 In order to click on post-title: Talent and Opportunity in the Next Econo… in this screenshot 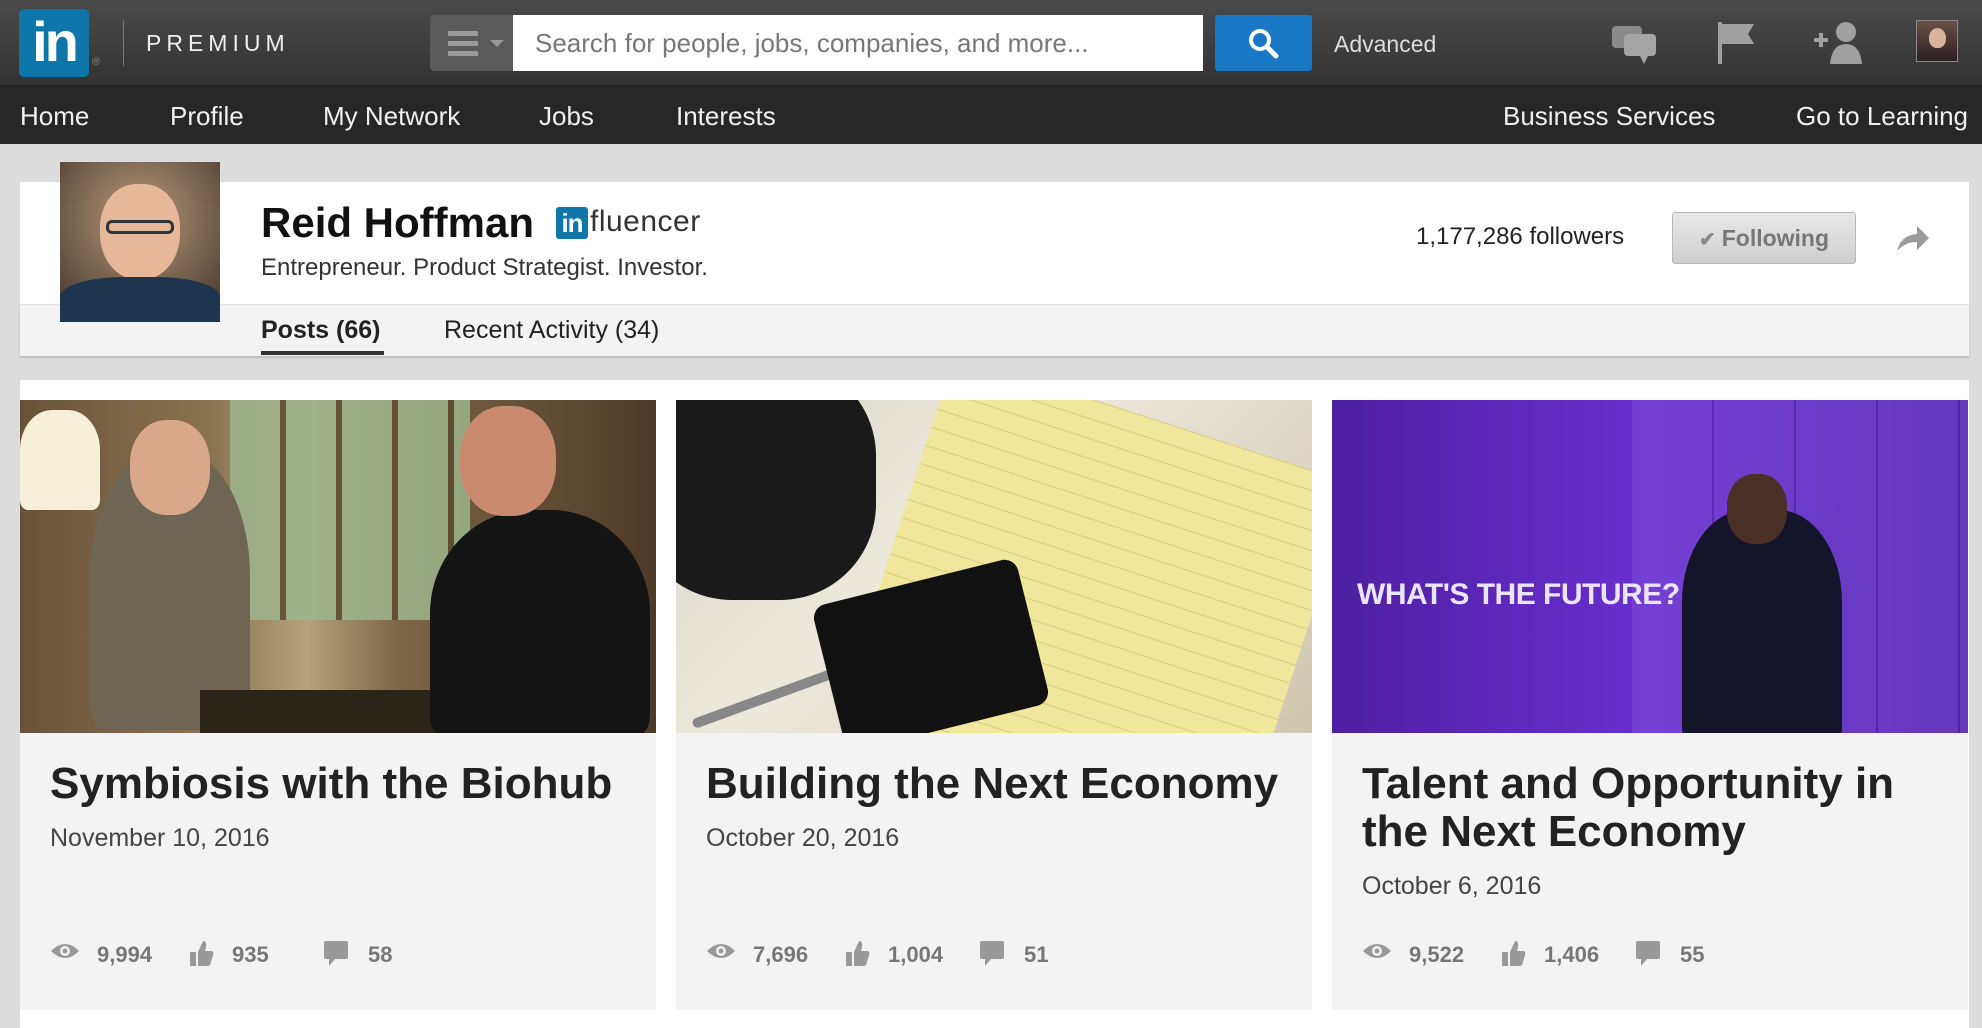, I will do `click(1657, 808)`.